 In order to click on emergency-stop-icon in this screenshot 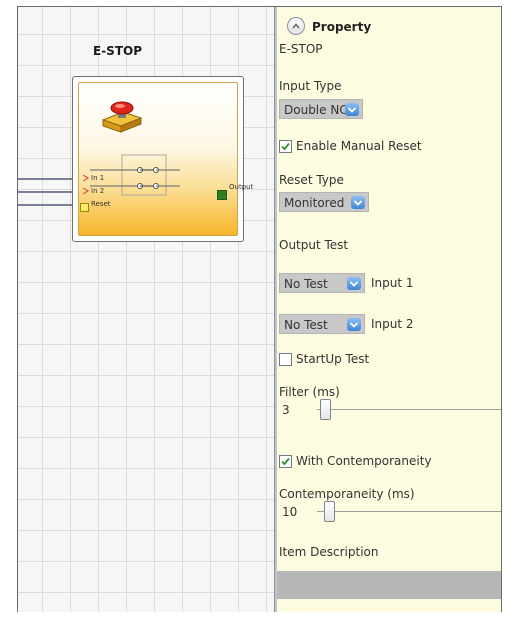, I will do `click(122, 117)`.